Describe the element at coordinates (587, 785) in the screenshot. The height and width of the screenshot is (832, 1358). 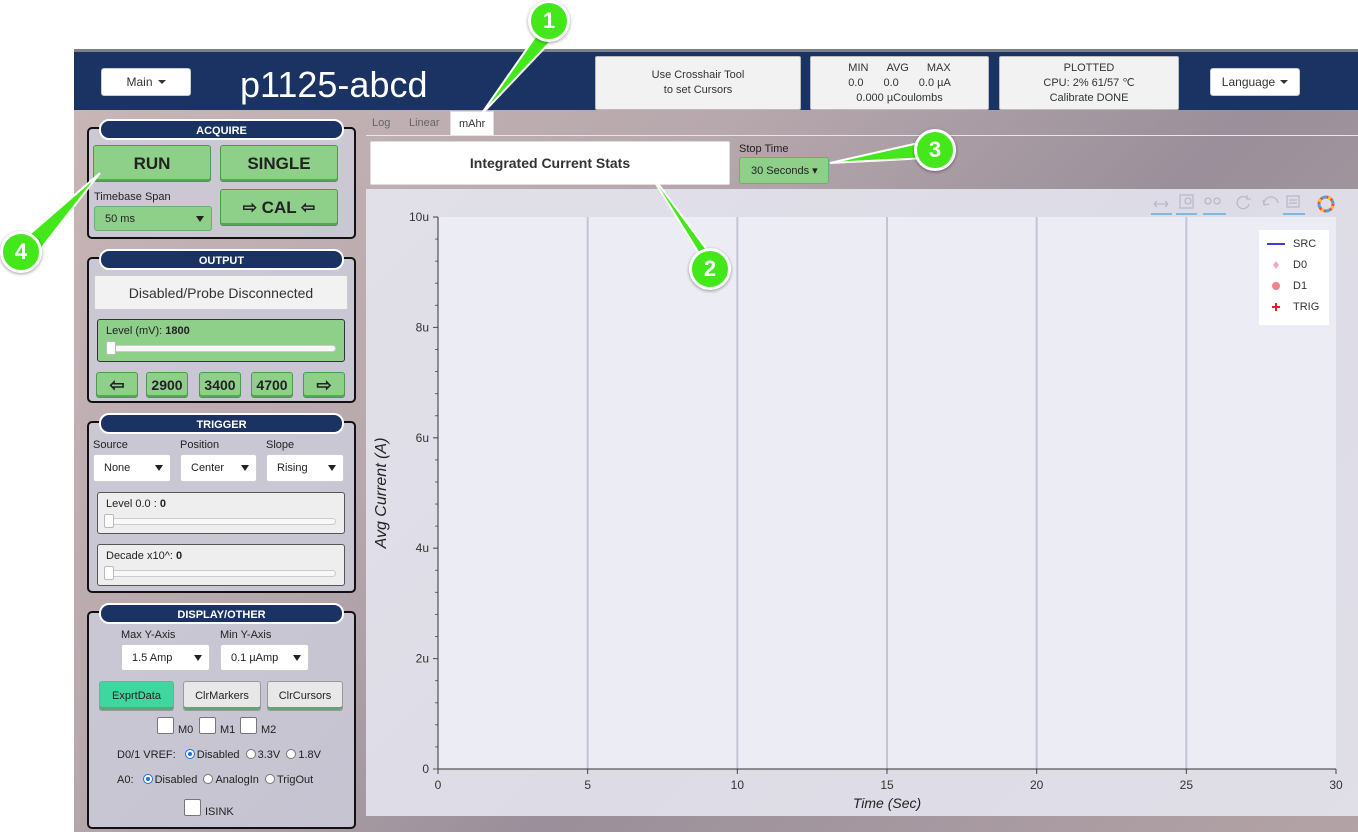
I see `x-tick-label: 5` at that location.